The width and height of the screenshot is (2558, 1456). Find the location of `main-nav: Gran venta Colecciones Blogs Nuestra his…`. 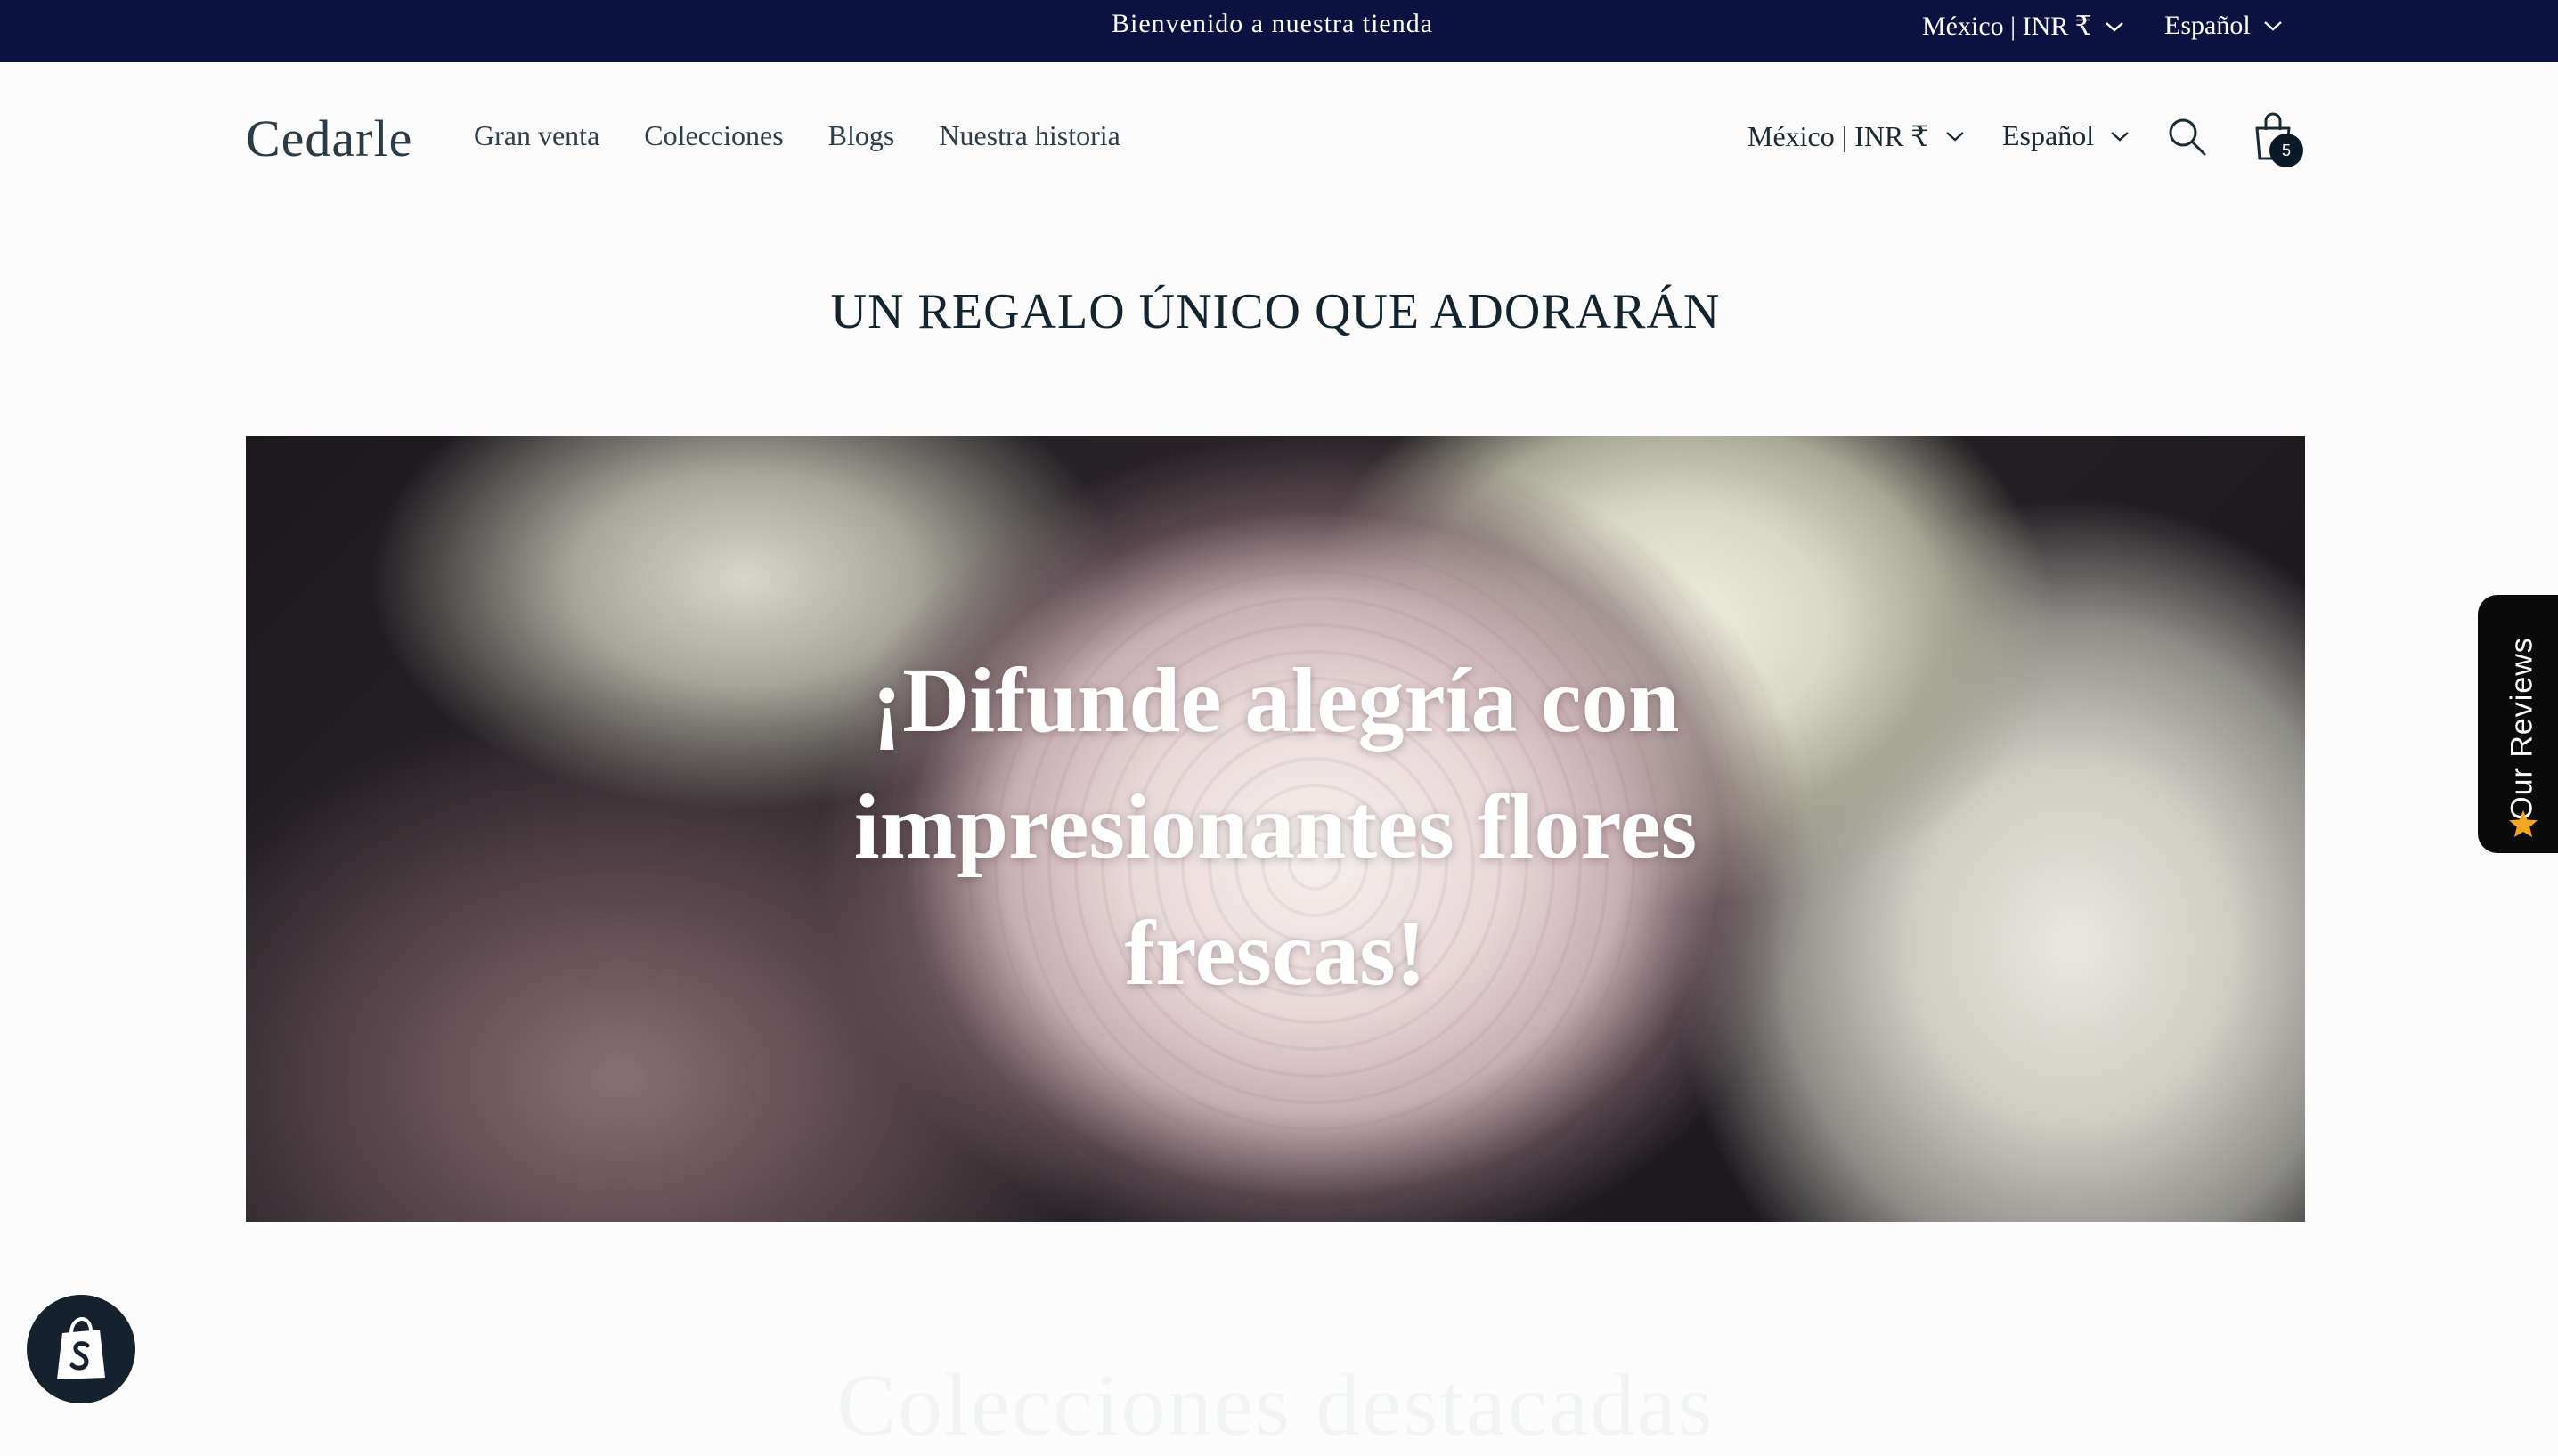

main-nav: Gran venta Colecciones Blogs Nuestra his… is located at coordinates (797, 135).